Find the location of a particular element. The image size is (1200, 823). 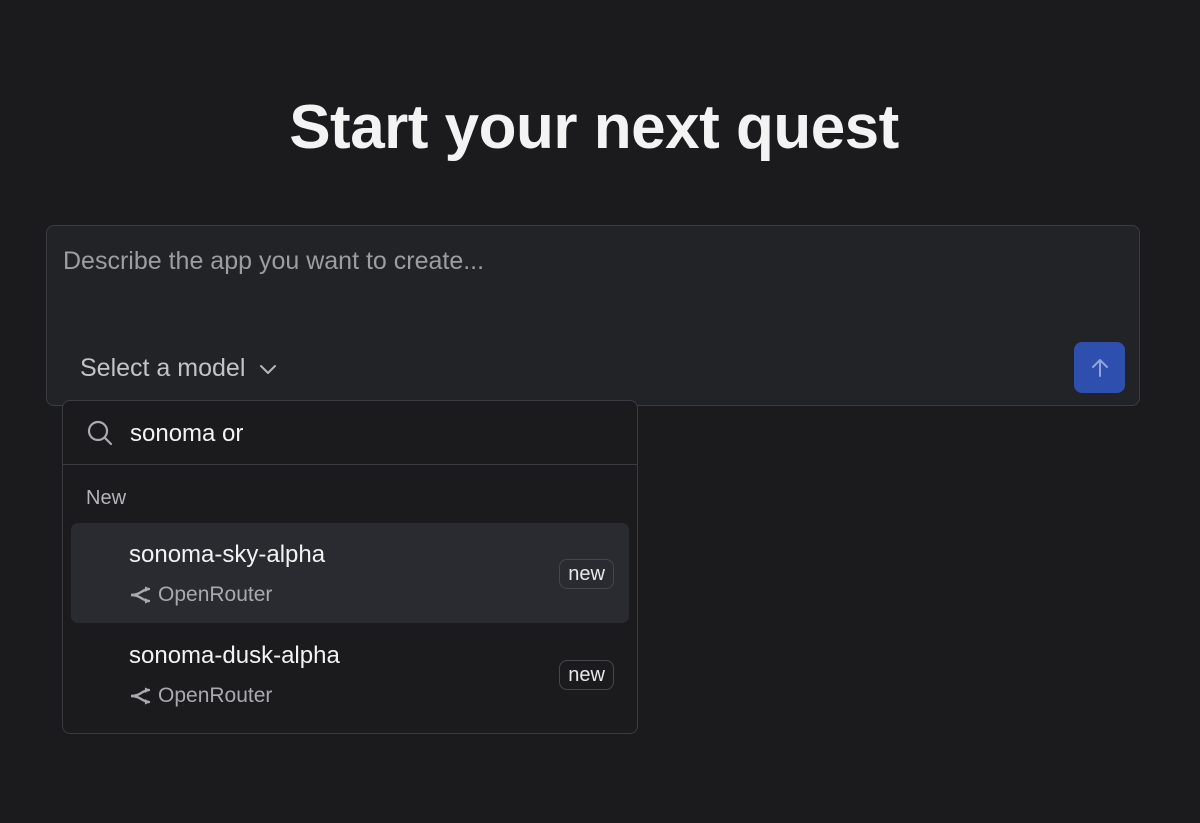

chevron-down-icon is located at coordinates (268, 369).